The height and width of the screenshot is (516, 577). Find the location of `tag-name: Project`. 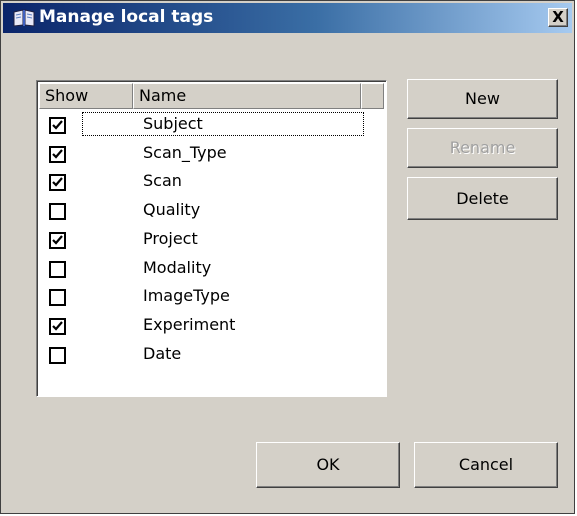

tag-name: Project is located at coordinates (170, 238).